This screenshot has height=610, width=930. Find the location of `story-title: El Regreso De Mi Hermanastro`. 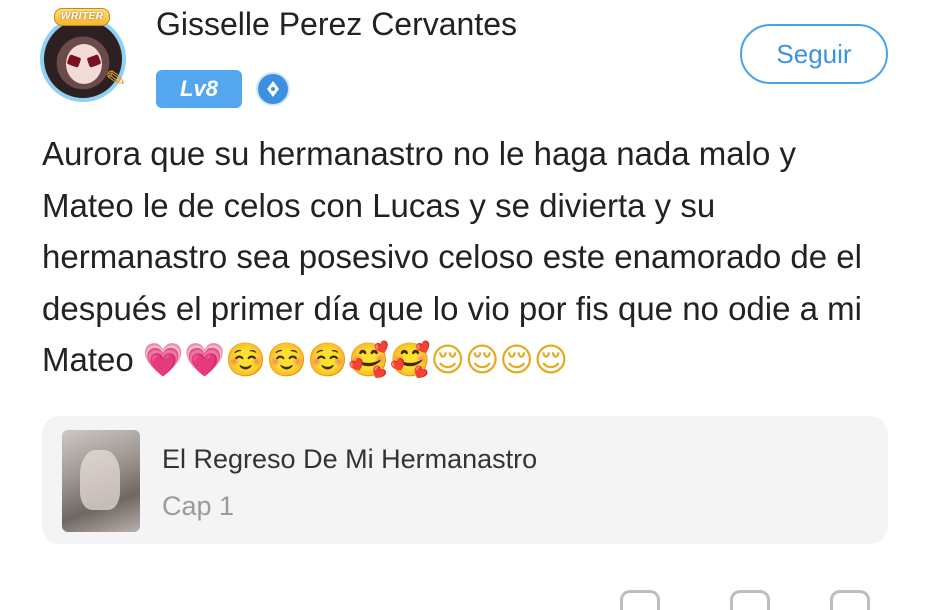

story-title: El Regreso De Mi Hermanastro is located at coordinates (350, 459).